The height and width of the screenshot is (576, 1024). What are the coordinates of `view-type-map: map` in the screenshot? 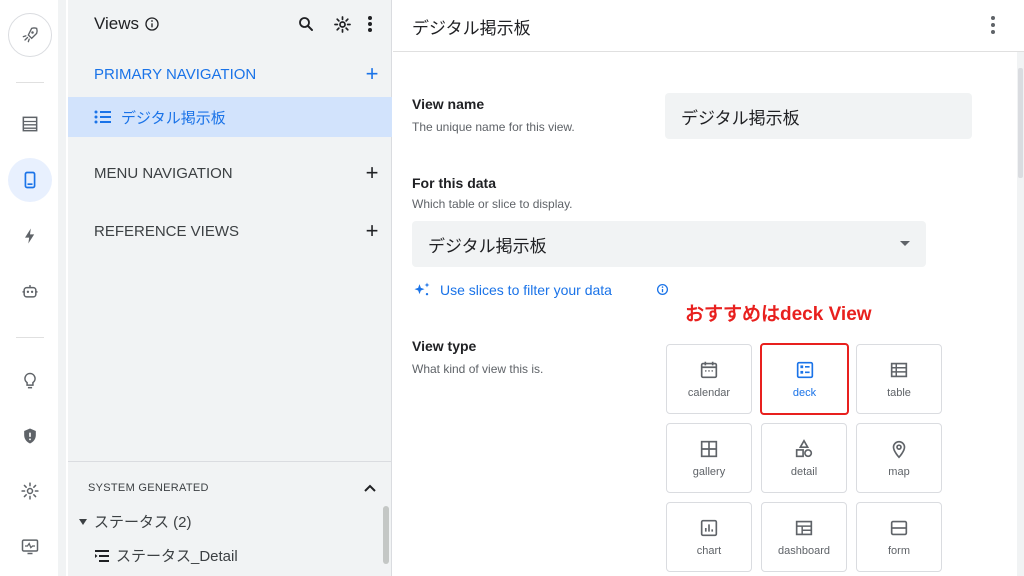 It's located at (899, 458).